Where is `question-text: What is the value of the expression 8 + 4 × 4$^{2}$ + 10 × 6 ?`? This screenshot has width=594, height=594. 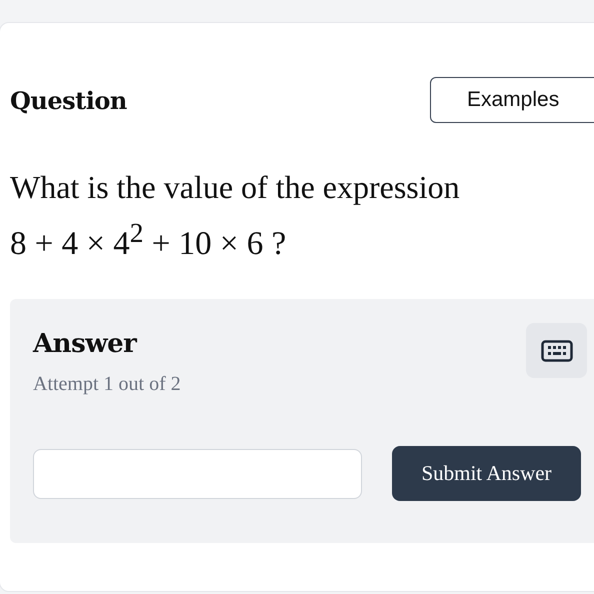 question-text: What is the value of the expression 8 + 4 × 4$^{2}$ + 10 × 6 ? is located at coordinates (235, 216).